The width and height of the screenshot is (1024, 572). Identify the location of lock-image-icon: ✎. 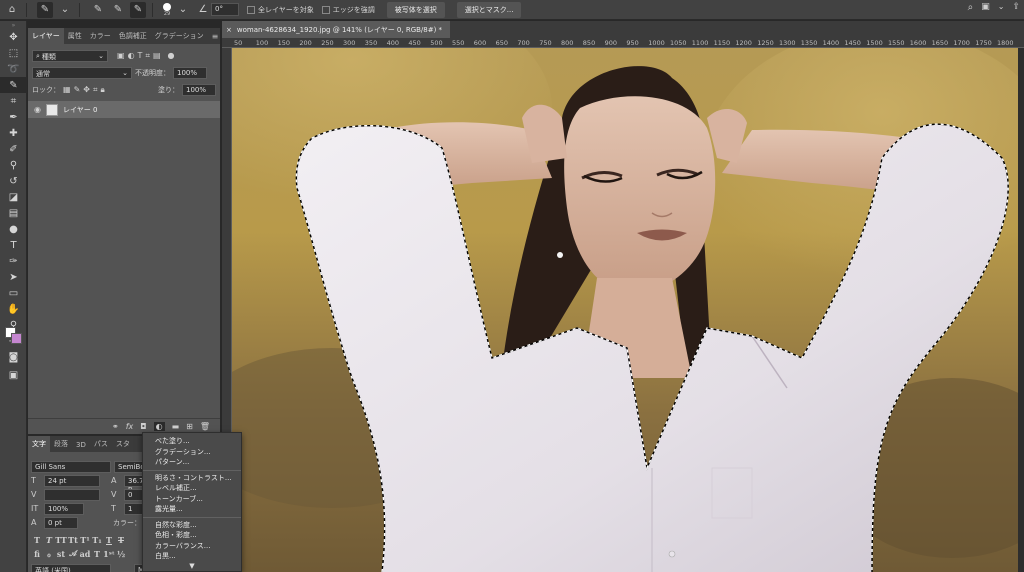
(77, 89).